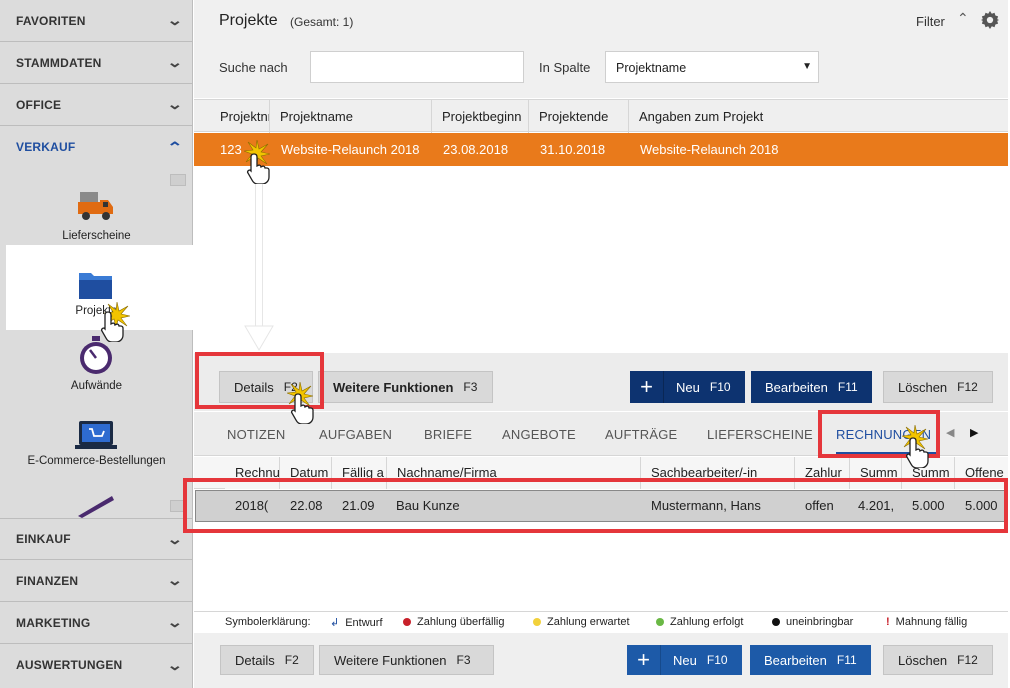 This screenshot has width=1010, height=688. Describe the element at coordinates (95, 286) in the screenshot. I see `folder-icon` at that location.